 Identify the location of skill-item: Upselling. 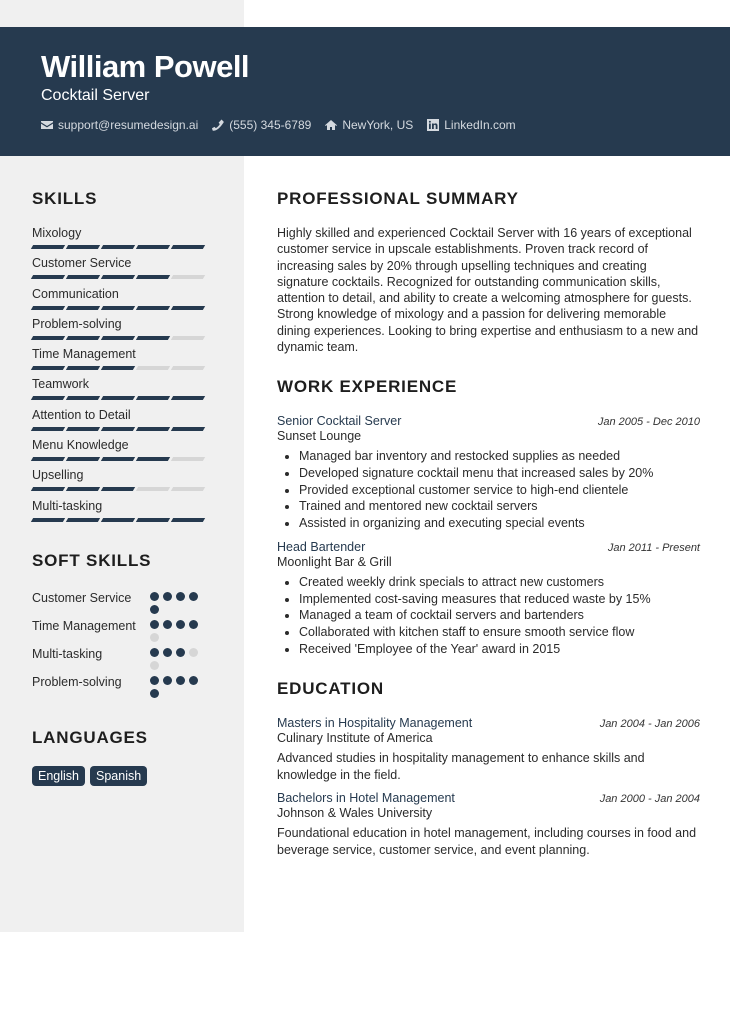
(126, 483).